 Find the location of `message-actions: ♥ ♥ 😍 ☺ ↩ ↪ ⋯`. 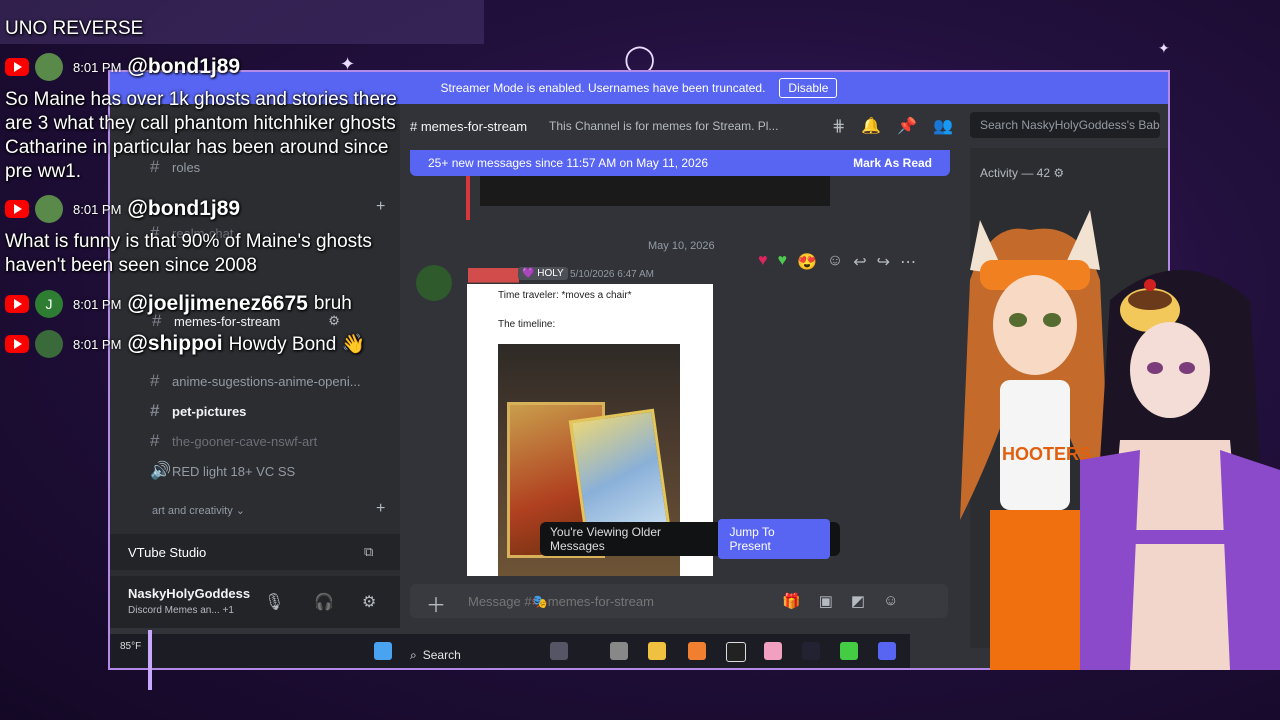

message-actions: ♥ ♥ 😍 ☺ ↩ ↪ ⋯ is located at coordinates (837, 262).